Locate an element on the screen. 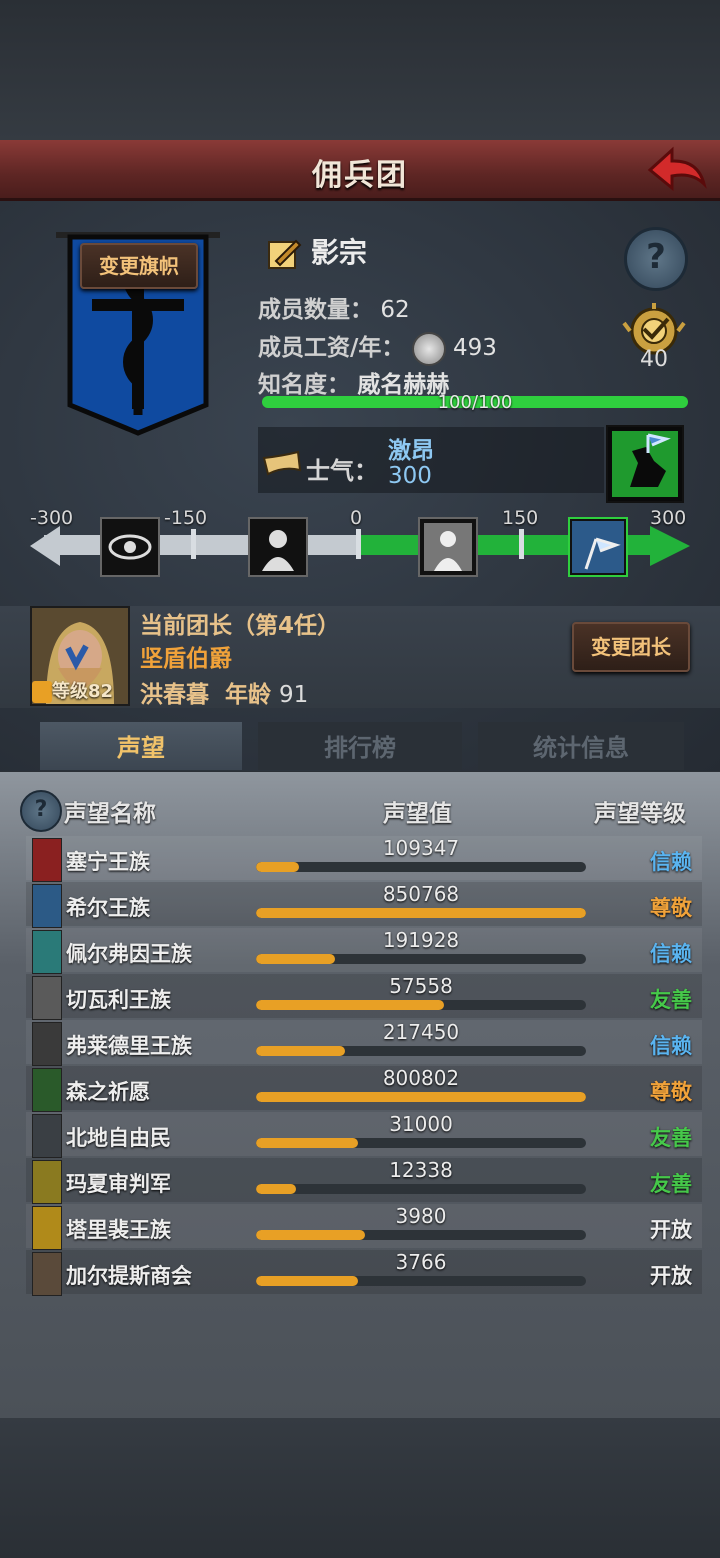 This screenshot has width=720, height=1558. wage-row: 成员工资/年： 493 is located at coordinates (377, 347).